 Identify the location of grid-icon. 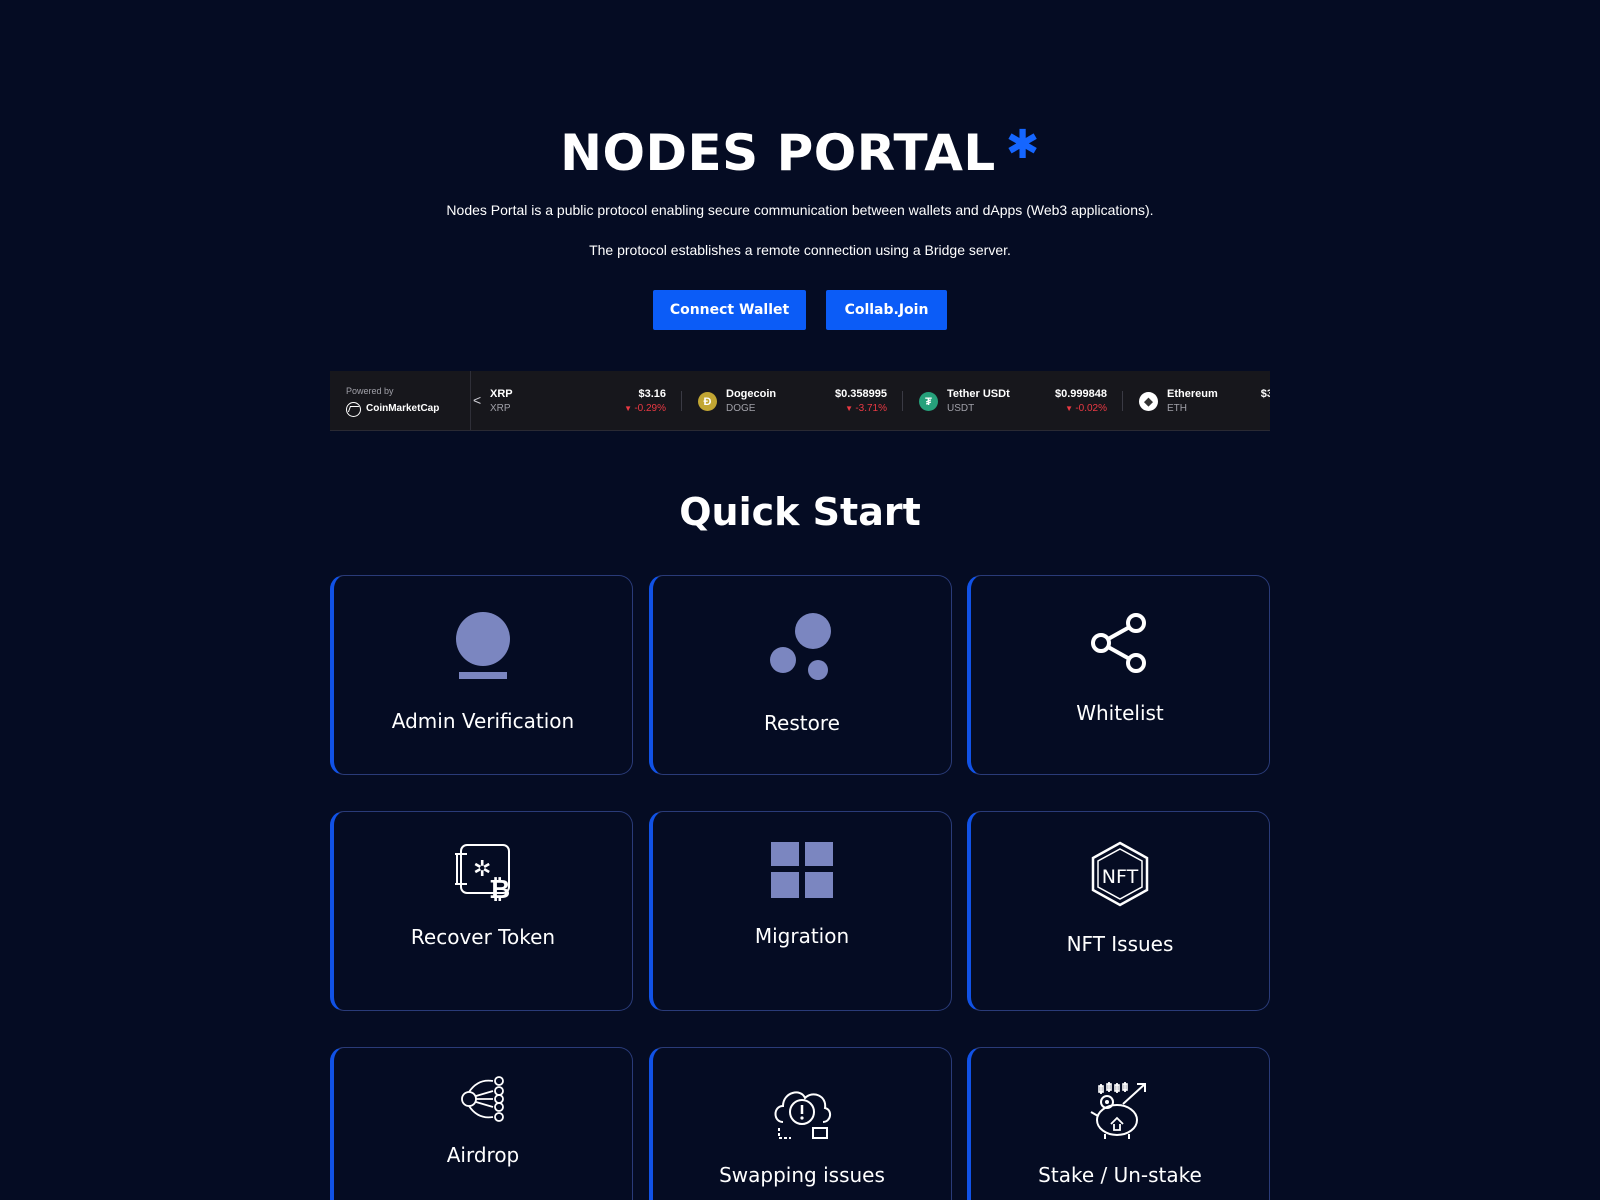
(802, 870).